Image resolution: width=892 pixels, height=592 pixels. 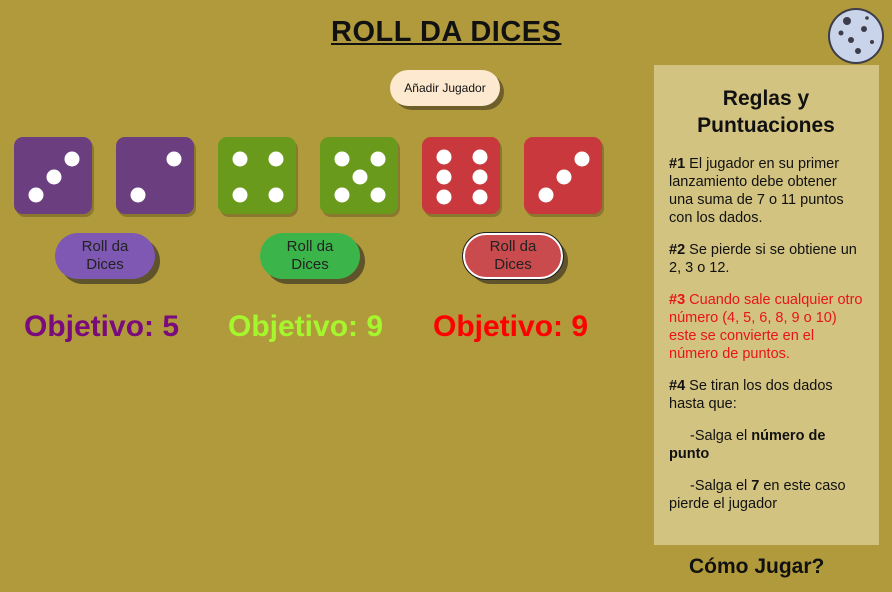 What do you see at coordinates (677, 164) in the screenshot?
I see `rule-1-number: #1` at bounding box center [677, 164].